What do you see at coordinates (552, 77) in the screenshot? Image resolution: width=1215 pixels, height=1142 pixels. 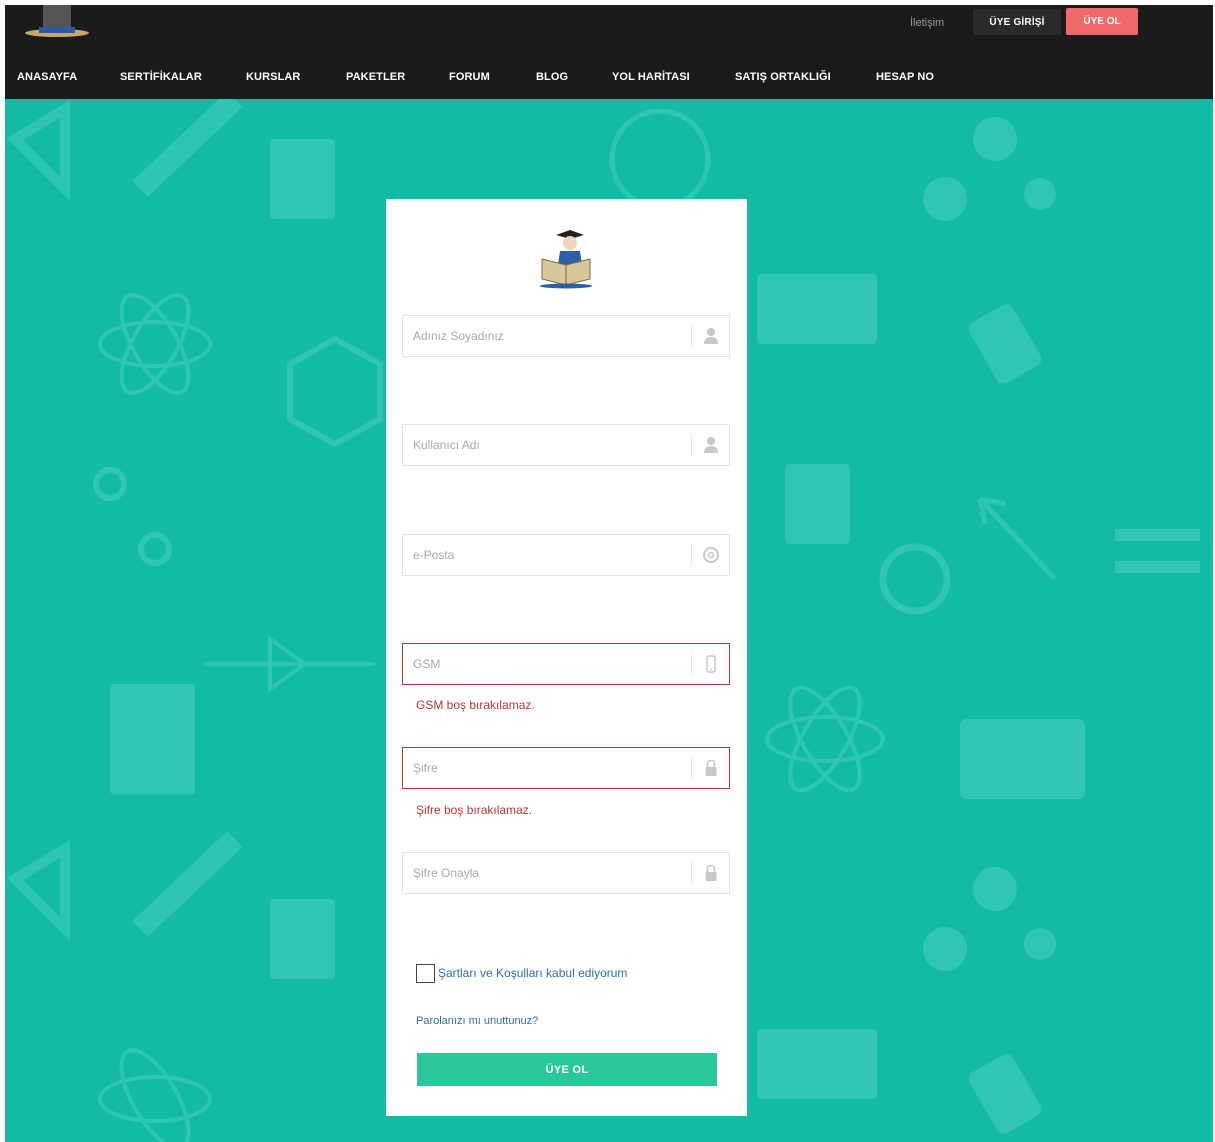 I see `nav-item-blog: BLOG` at bounding box center [552, 77].